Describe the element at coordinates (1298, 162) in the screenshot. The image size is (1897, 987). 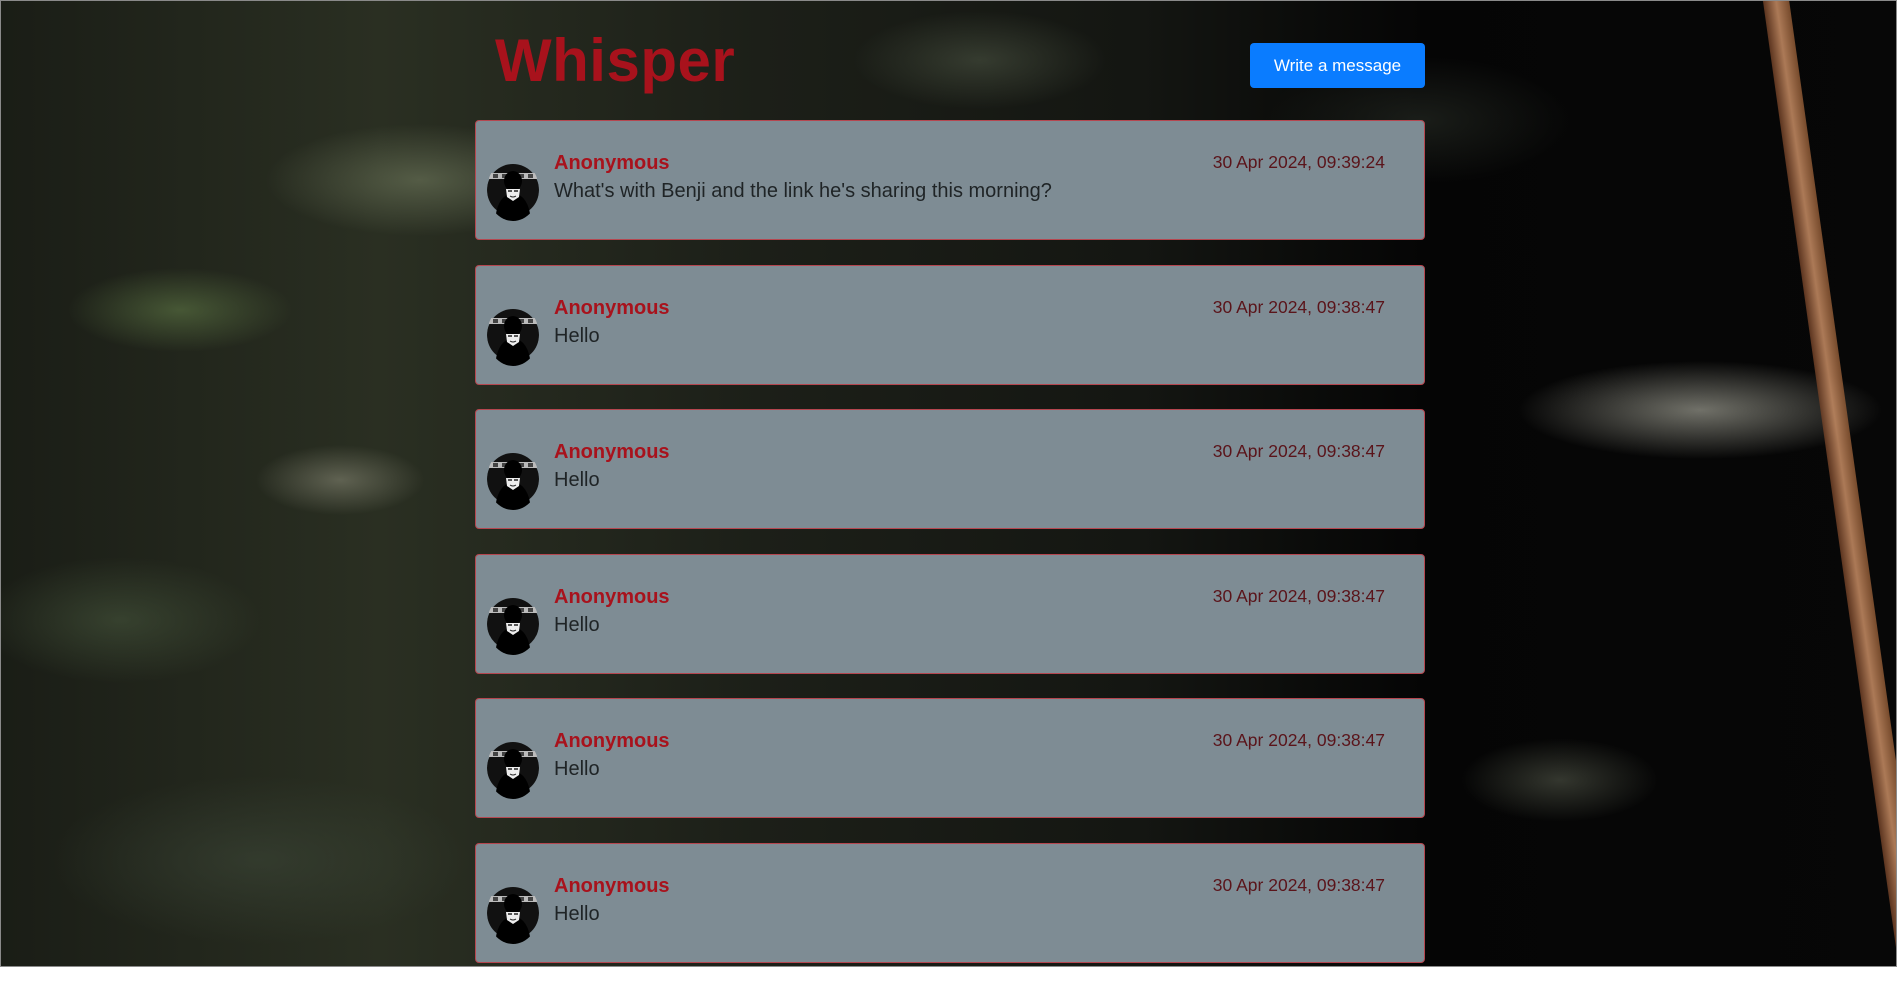
I see `message-timestamp: 30 Apr 2024, 09:39:24` at that location.